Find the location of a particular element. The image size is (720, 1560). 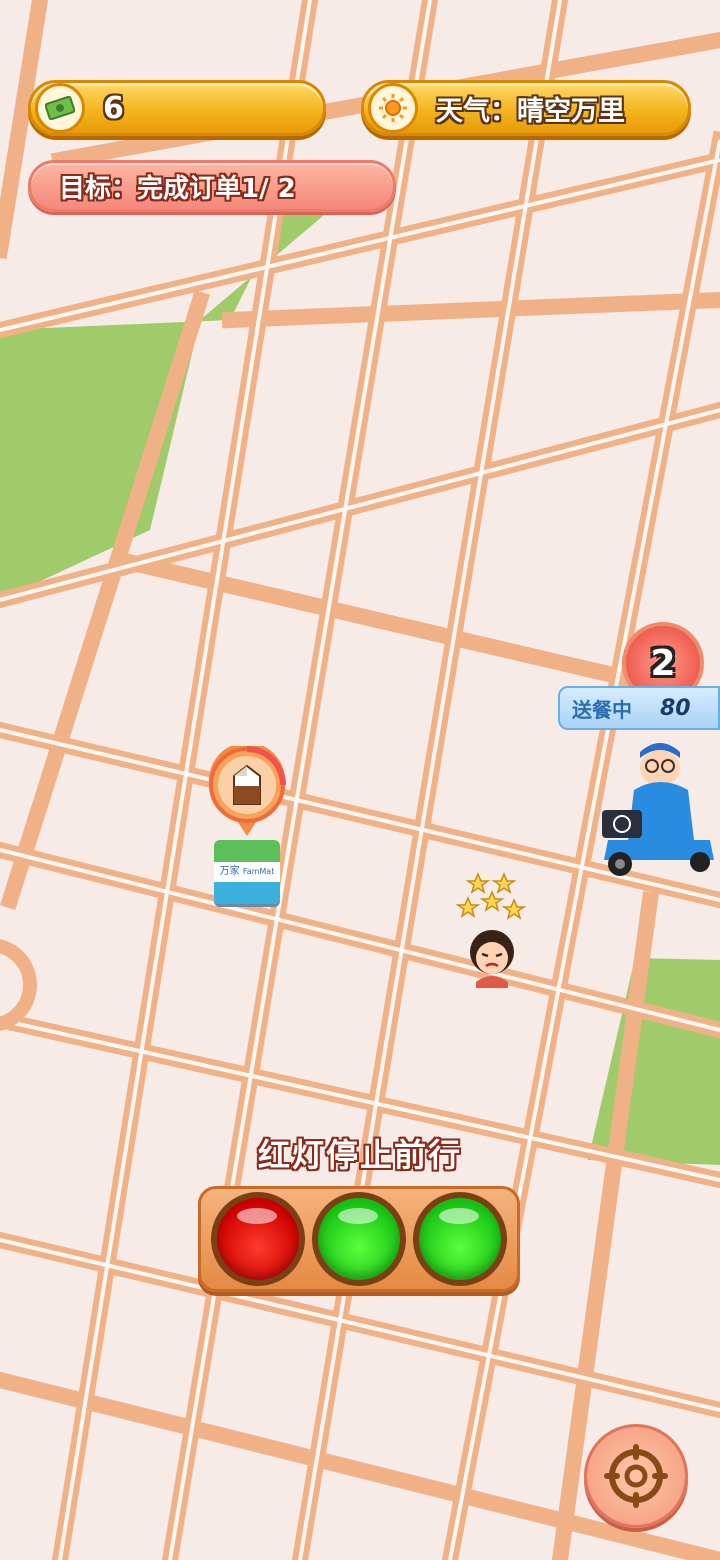

store-sign-text: 万家 FamMat is located at coordinates (247, 872).